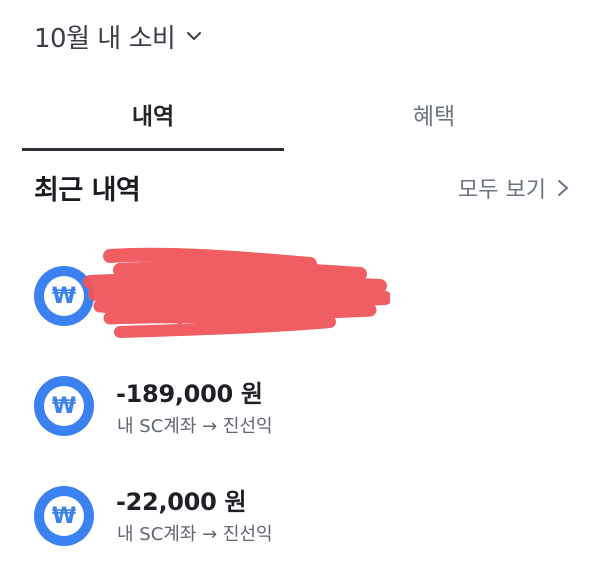 The width and height of the screenshot is (600, 572). Describe the element at coordinates (153, 117) in the screenshot. I see `tab-history-label: 내역` at that location.